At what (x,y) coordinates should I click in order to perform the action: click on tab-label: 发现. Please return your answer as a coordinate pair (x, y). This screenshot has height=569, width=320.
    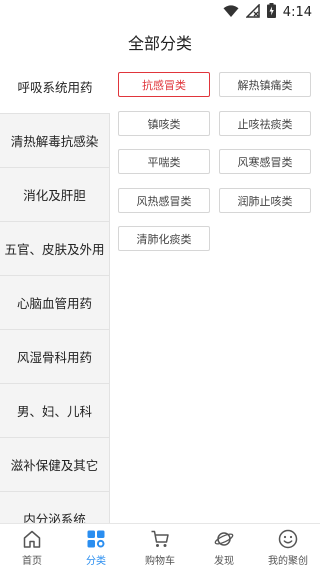
    Looking at the image, I should click on (224, 561).